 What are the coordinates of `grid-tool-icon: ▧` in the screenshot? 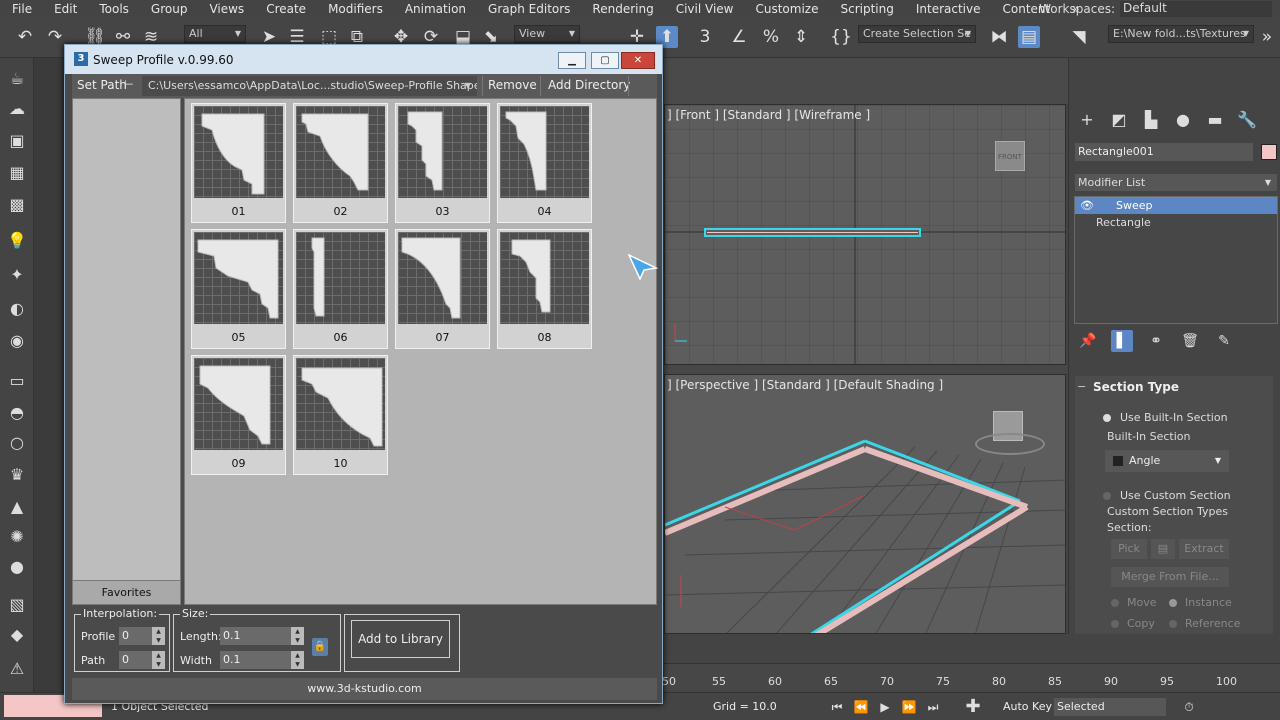 It's located at (17, 605).